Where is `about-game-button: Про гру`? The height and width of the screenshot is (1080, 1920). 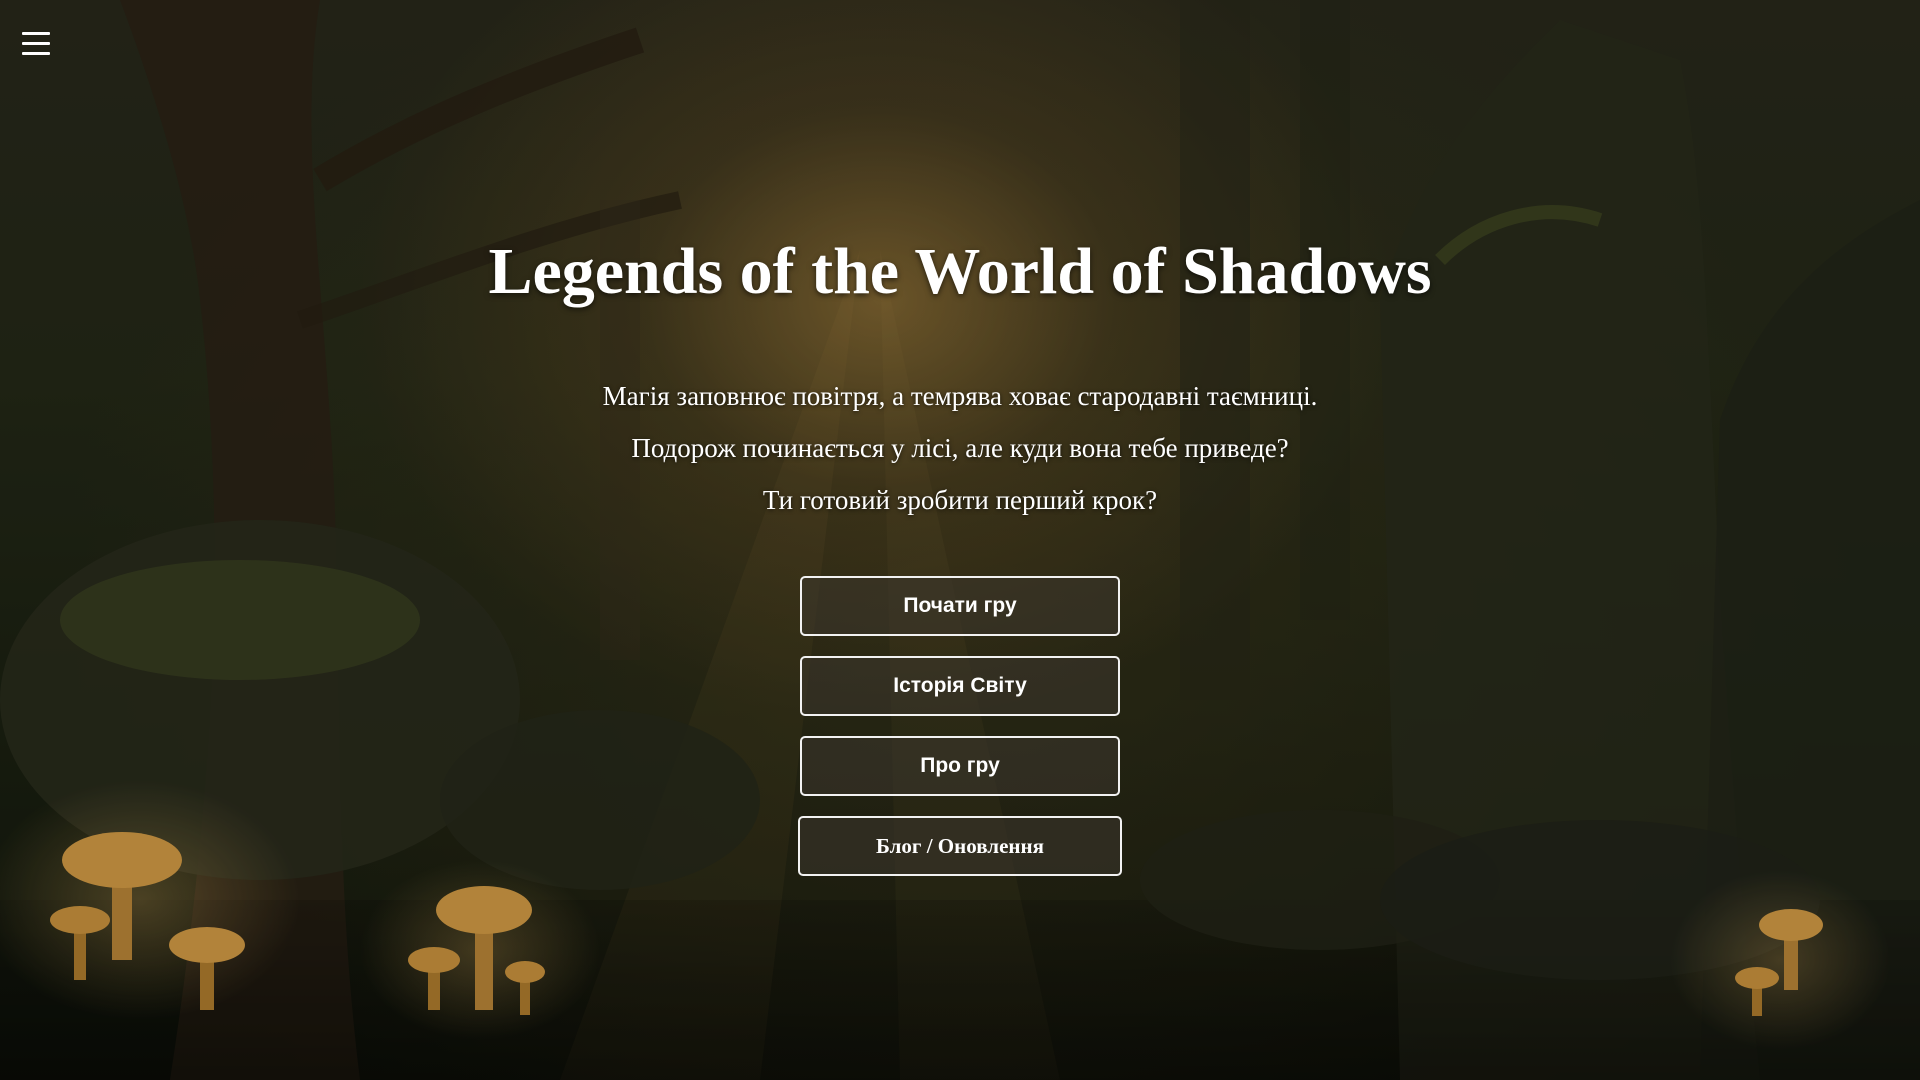 about-game-button: Про гру is located at coordinates (960, 766).